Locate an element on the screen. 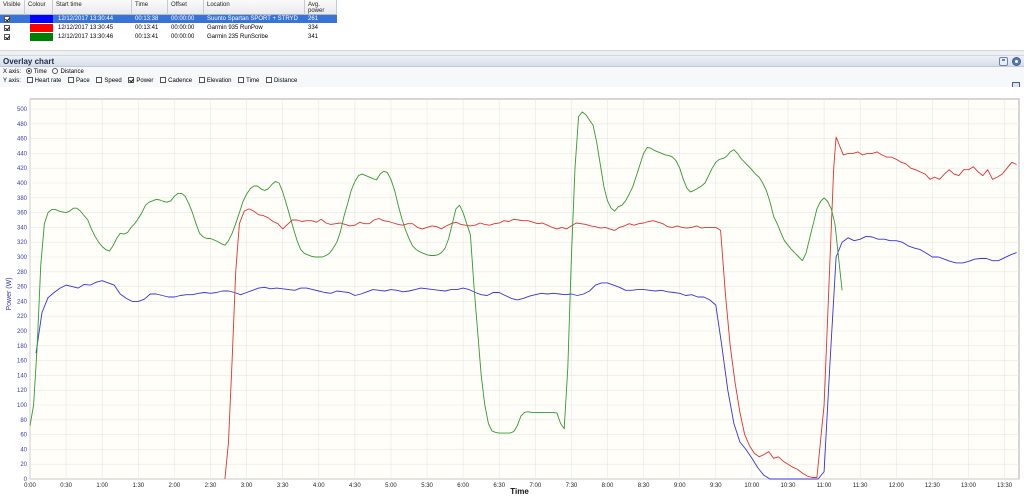 This screenshot has width=1024, height=500. x-axis-title: Time is located at coordinates (519, 491).